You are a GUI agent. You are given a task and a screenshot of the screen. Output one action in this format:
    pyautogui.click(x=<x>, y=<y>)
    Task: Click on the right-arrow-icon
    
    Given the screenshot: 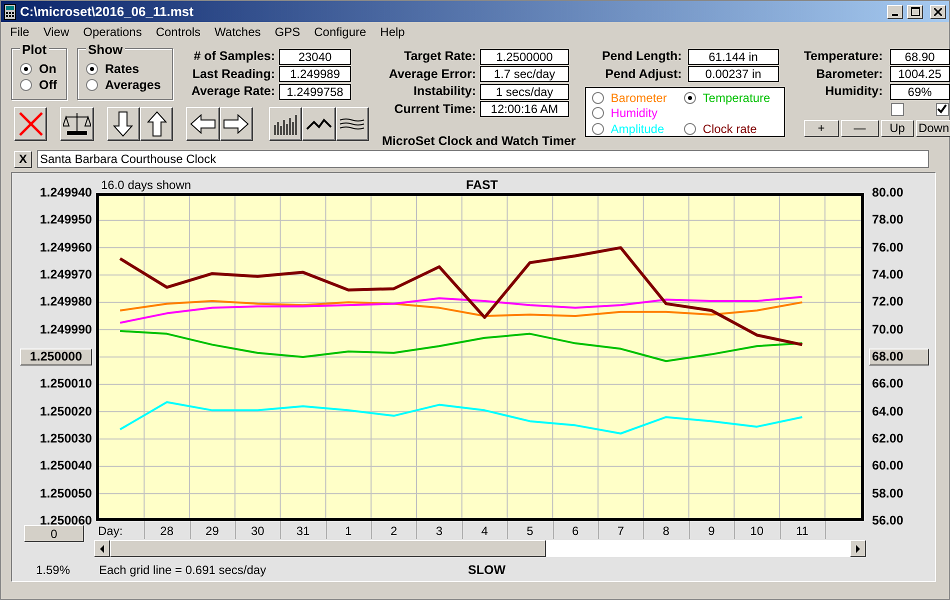 What is the action you would take?
    pyautogui.click(x=236, y=124)
    